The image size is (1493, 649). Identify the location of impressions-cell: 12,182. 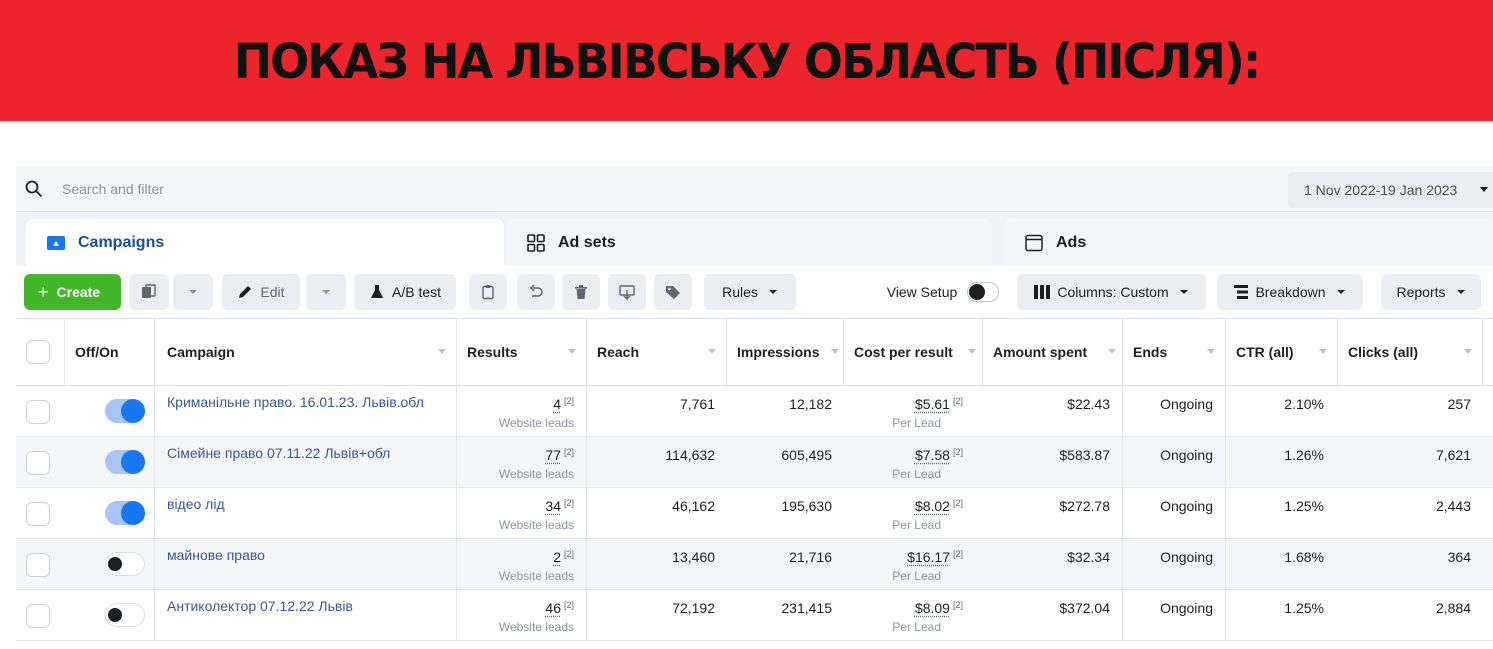
(810, 404).